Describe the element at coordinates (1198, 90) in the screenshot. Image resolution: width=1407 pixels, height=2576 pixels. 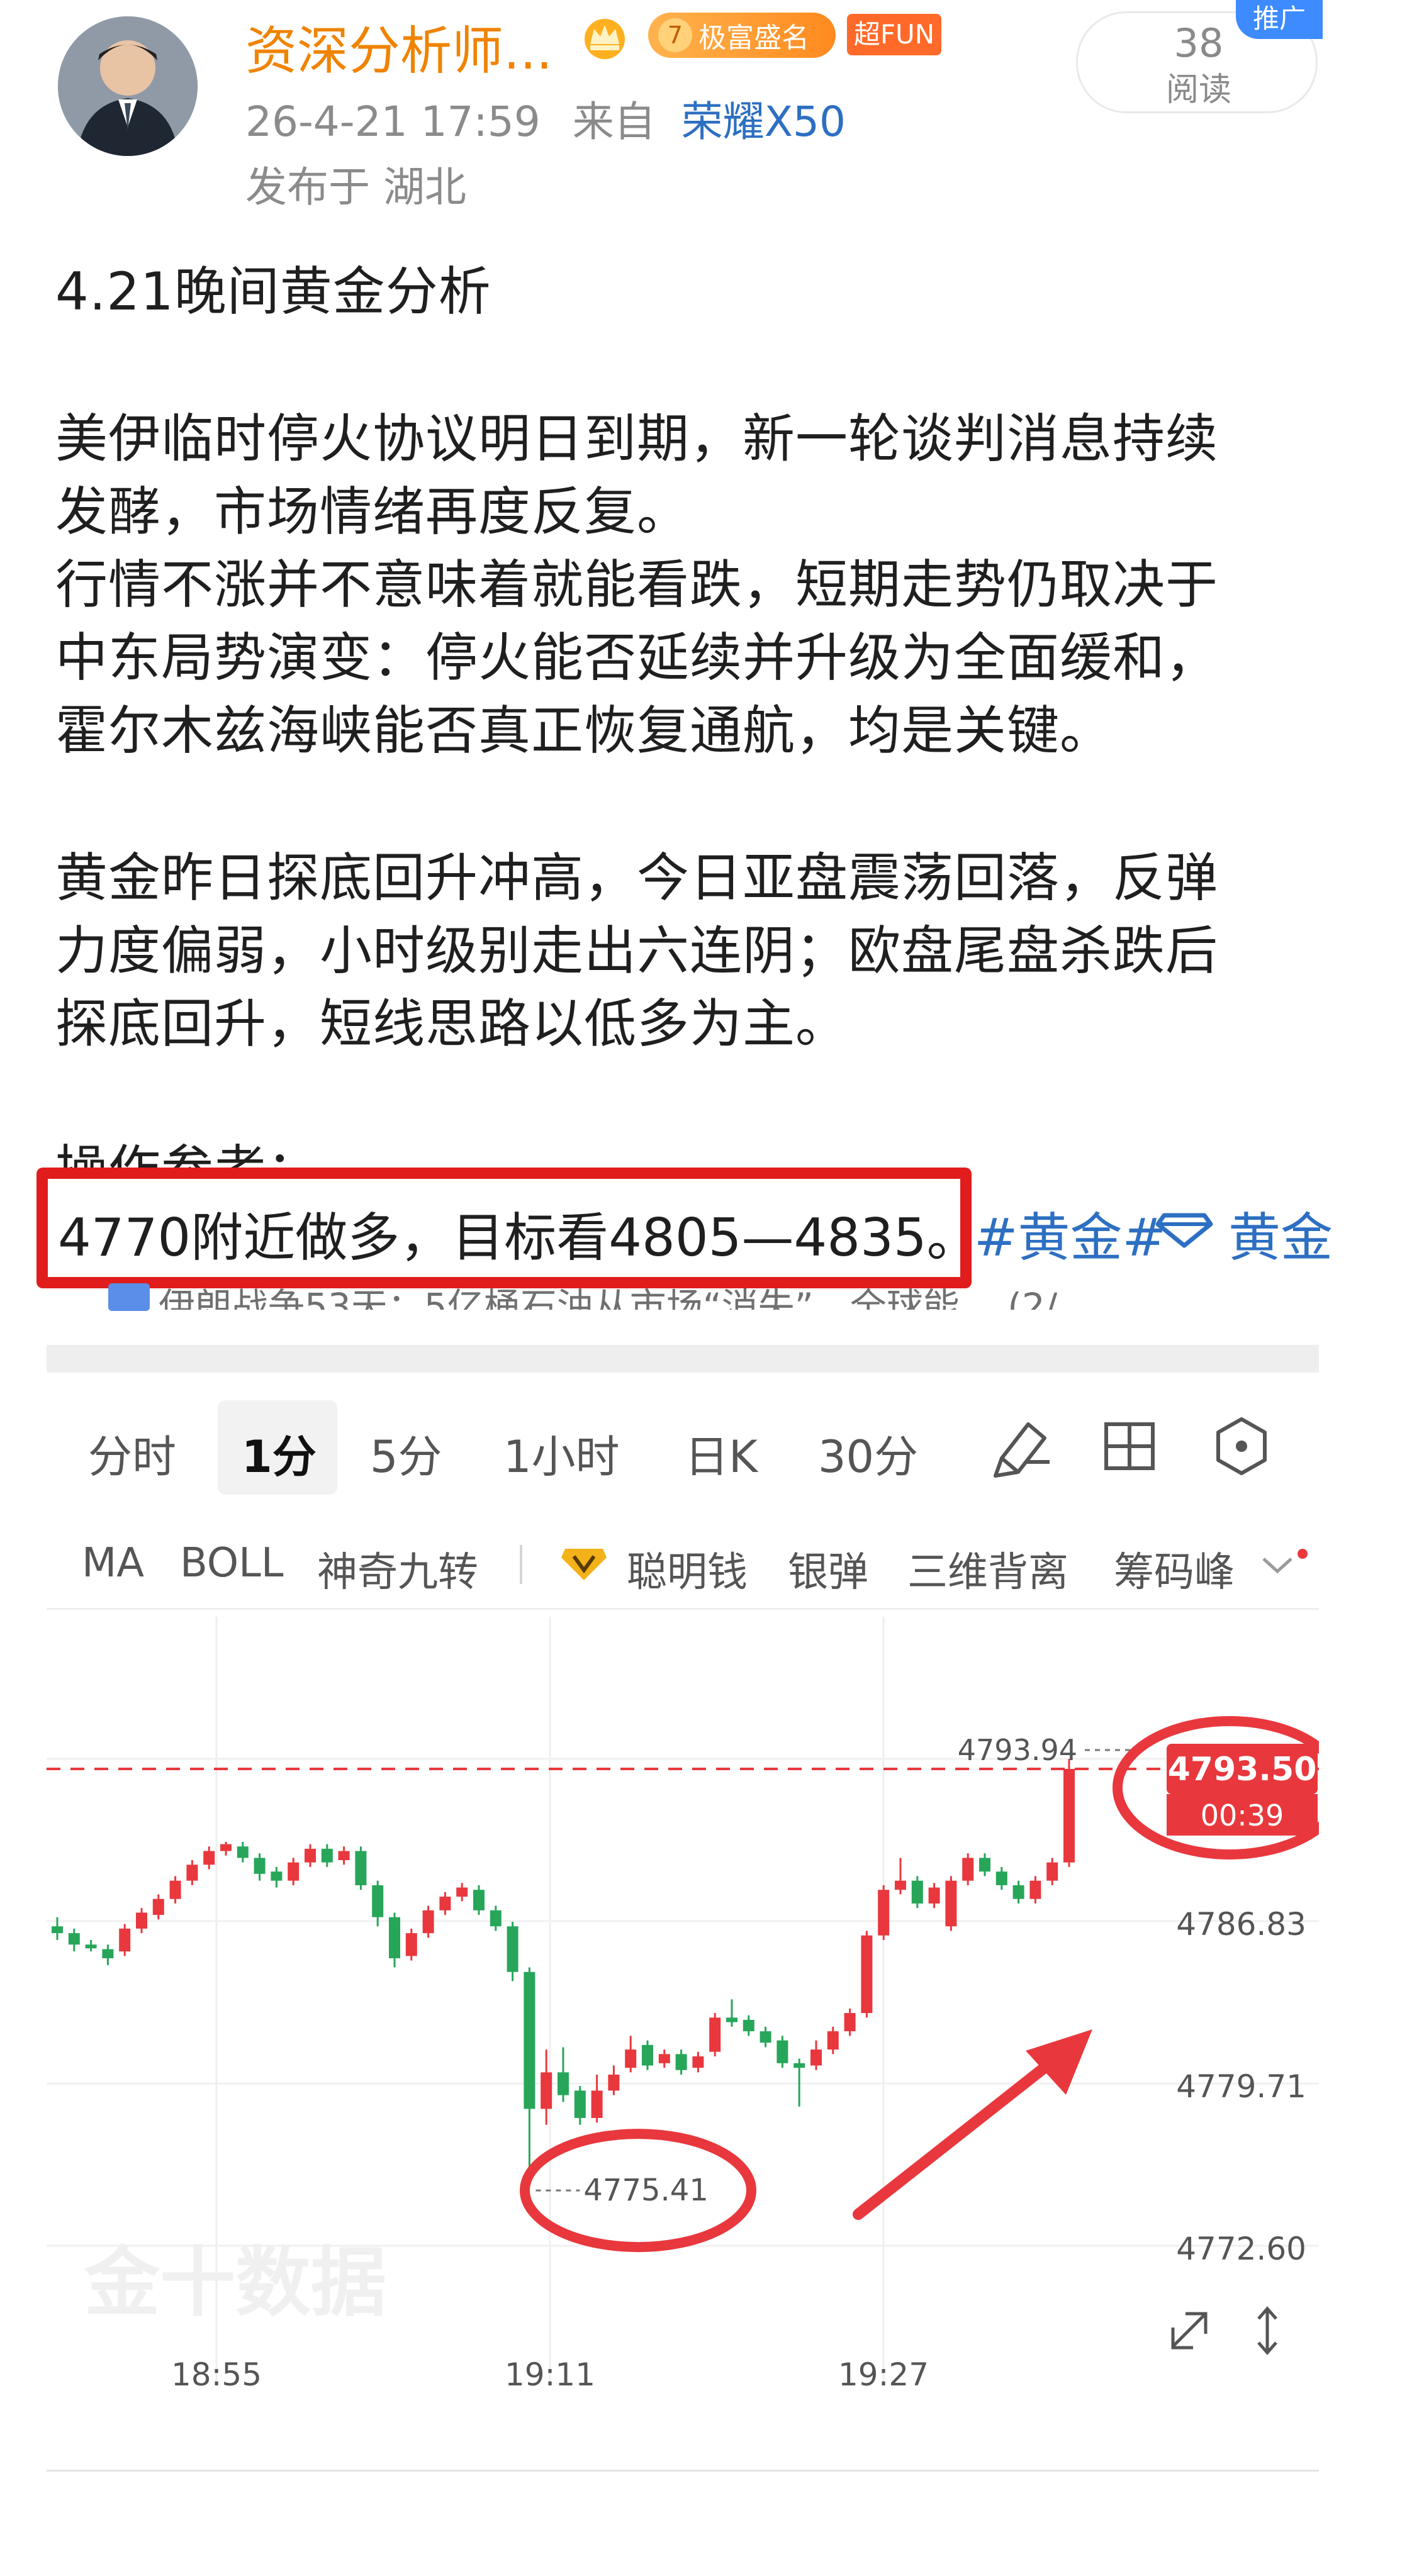
I see `read-label: 阅读` at that location.